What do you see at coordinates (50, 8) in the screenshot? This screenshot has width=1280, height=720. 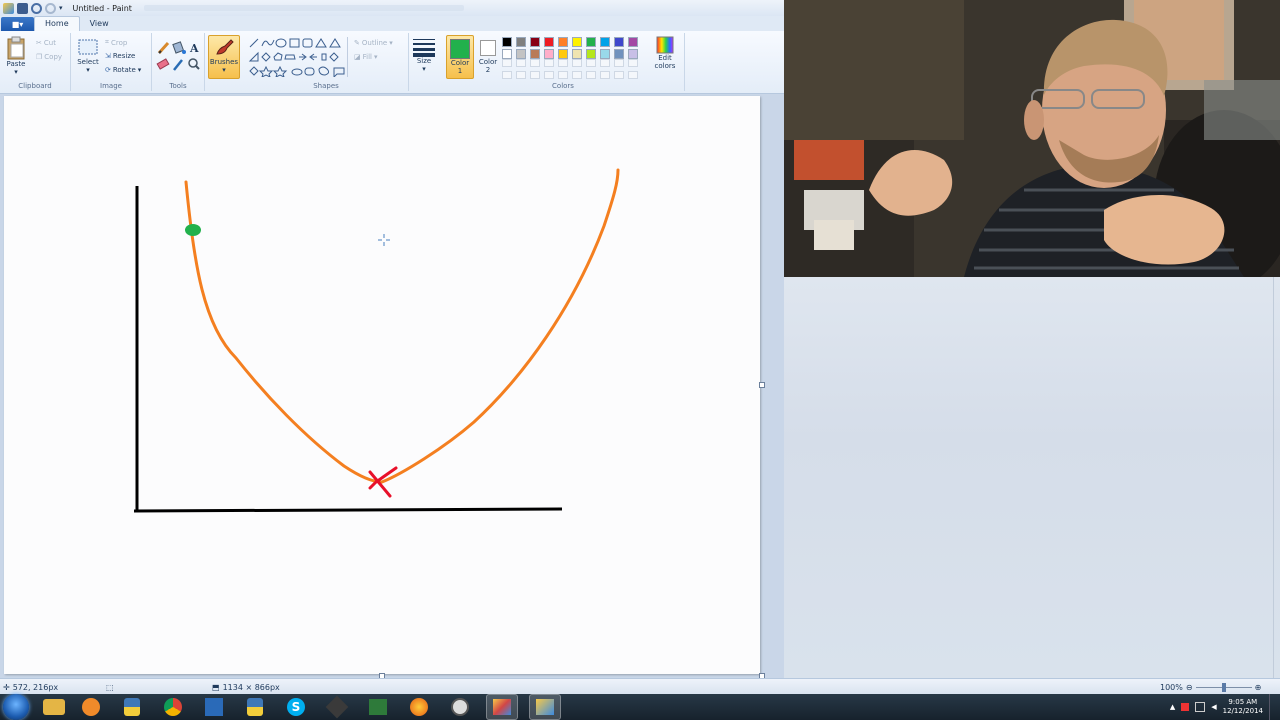 I see `redo-icon` at bounding box center [50, 8].